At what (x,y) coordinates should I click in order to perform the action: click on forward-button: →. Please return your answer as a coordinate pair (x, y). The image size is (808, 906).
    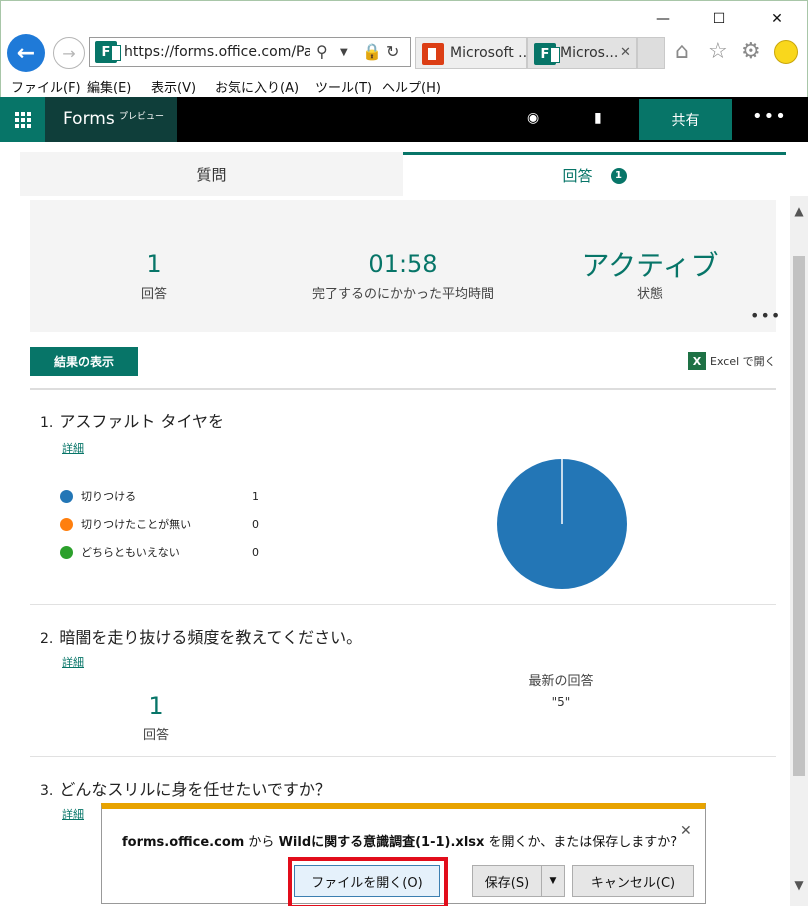
    Looking at the image, I should click on (69, 53).